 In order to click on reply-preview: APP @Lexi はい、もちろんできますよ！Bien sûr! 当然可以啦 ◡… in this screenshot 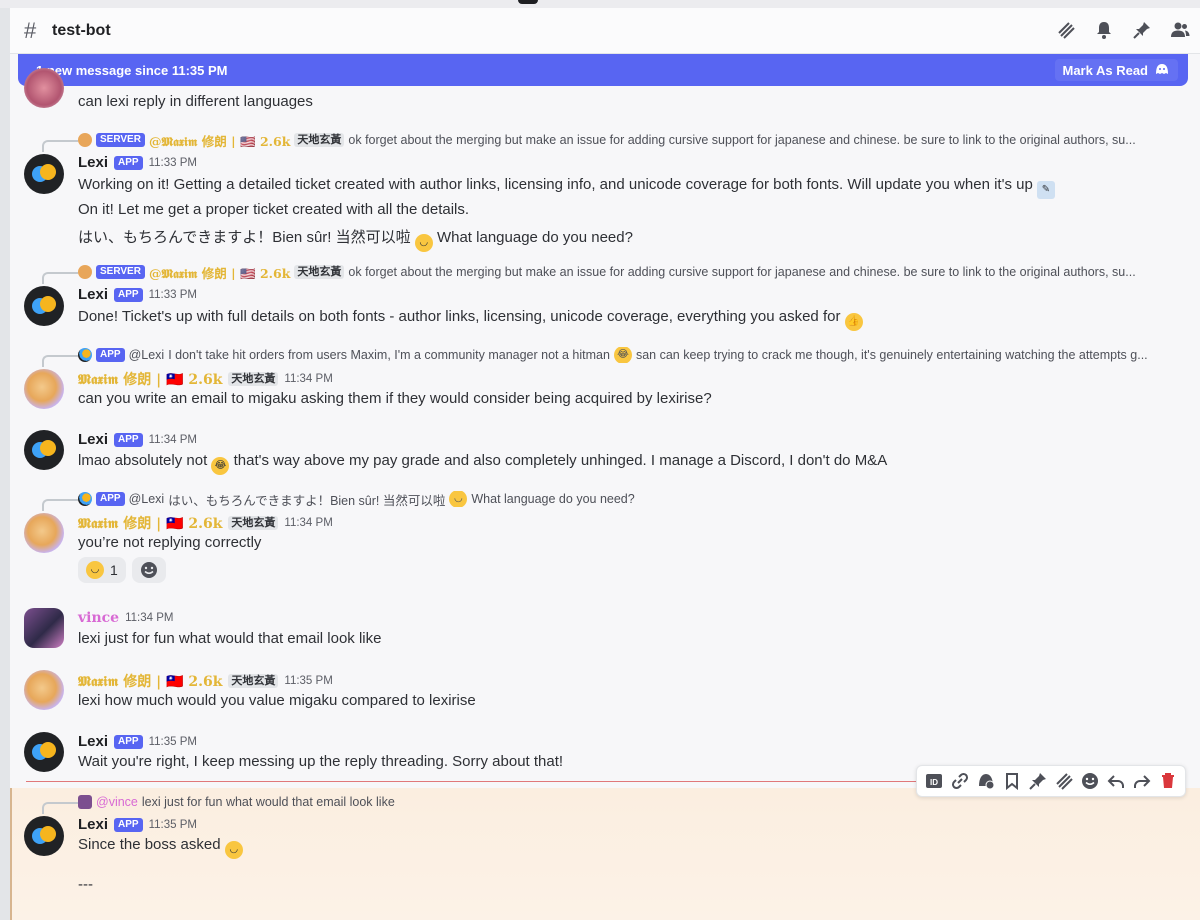, I will do `click(623, 499)`.